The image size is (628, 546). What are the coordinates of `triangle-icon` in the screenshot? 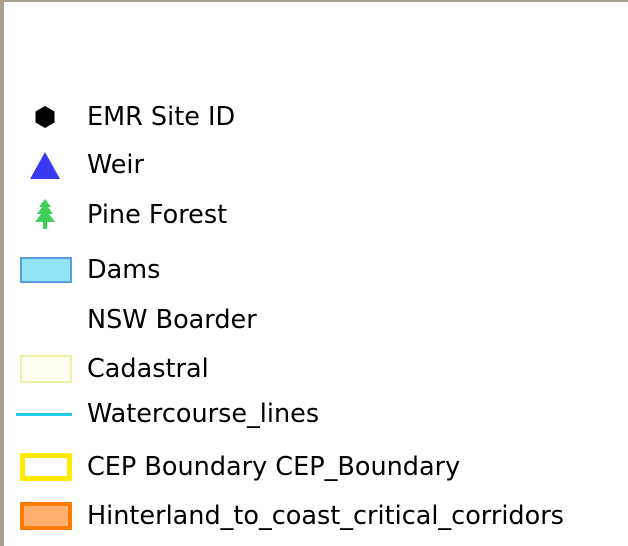 It's located at (45, 165).